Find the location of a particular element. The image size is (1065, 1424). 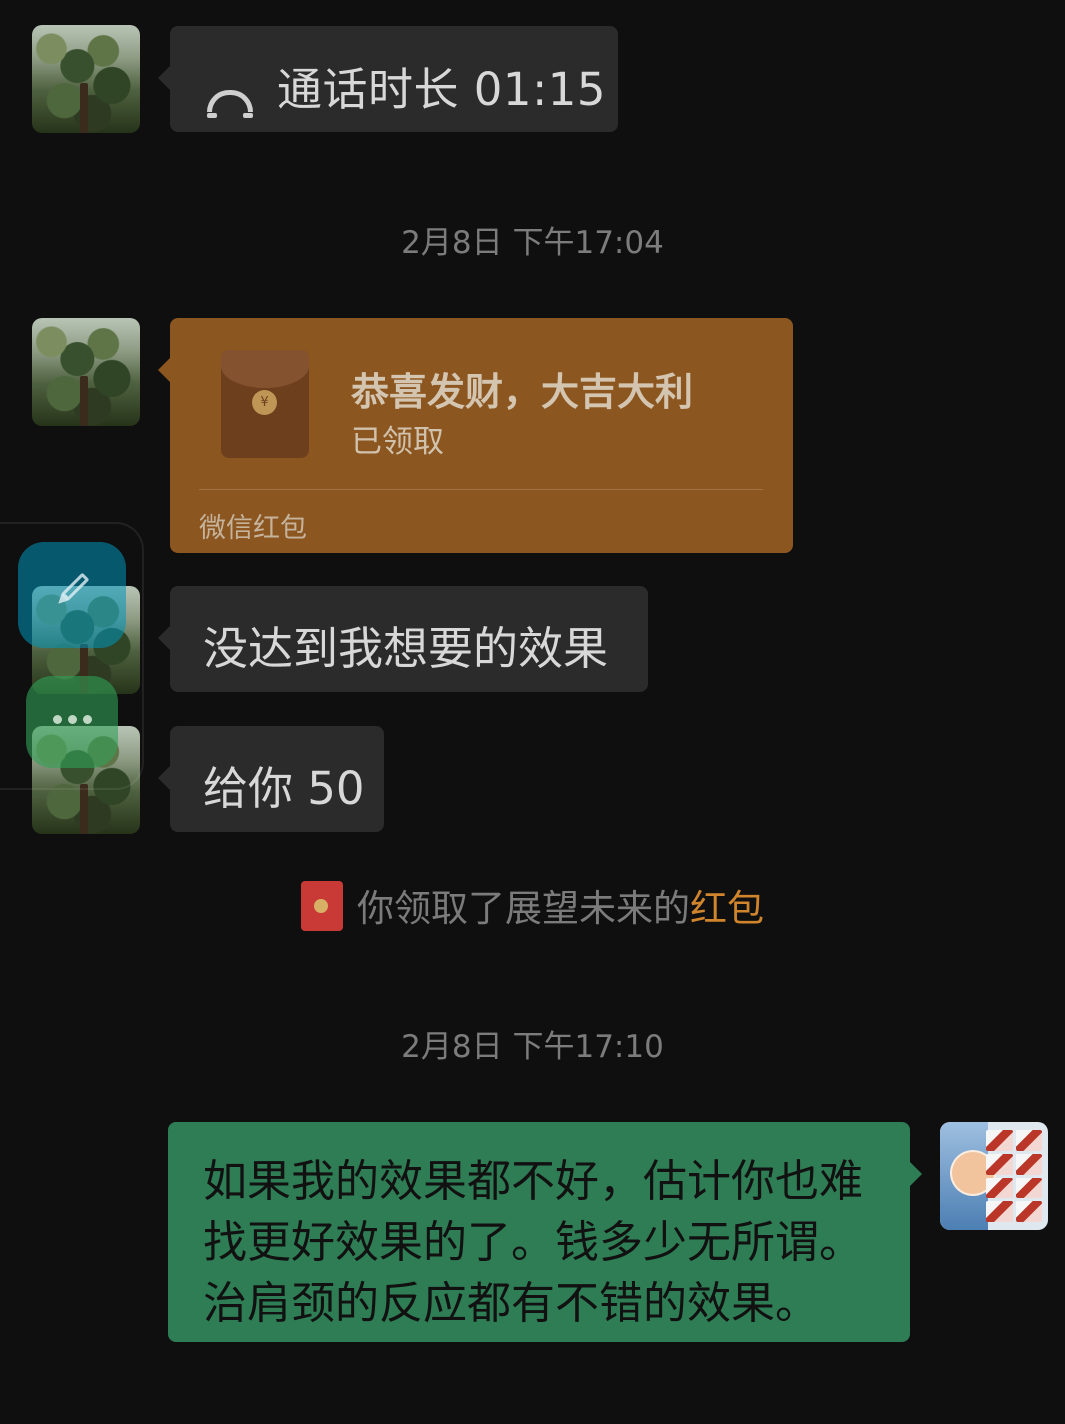

red-packet-title: 恭喜发财，大吉大利 is located at coordinates (522, 392).